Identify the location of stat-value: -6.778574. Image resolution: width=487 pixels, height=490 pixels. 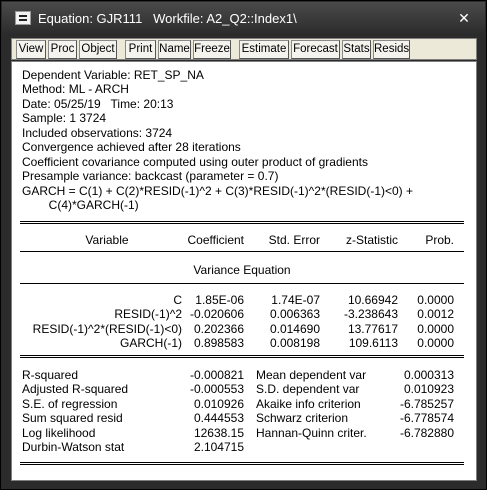
(426, 418).